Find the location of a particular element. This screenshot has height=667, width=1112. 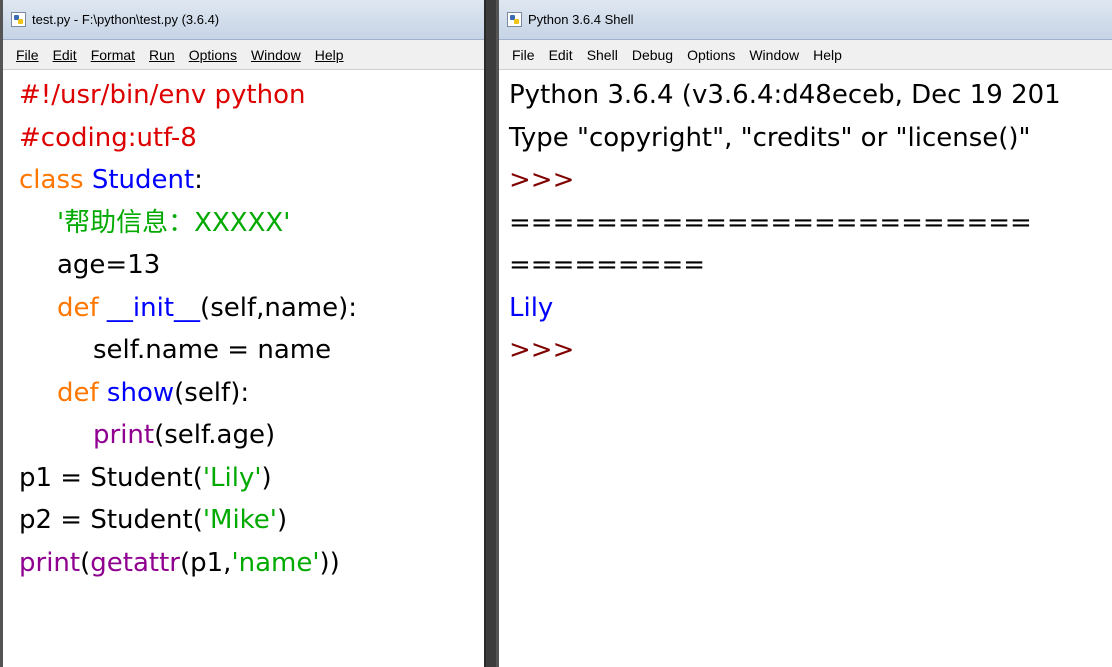

editor-title: test.py - F:\python\test.py (3.6.4) is located at coordinates (126, 19).